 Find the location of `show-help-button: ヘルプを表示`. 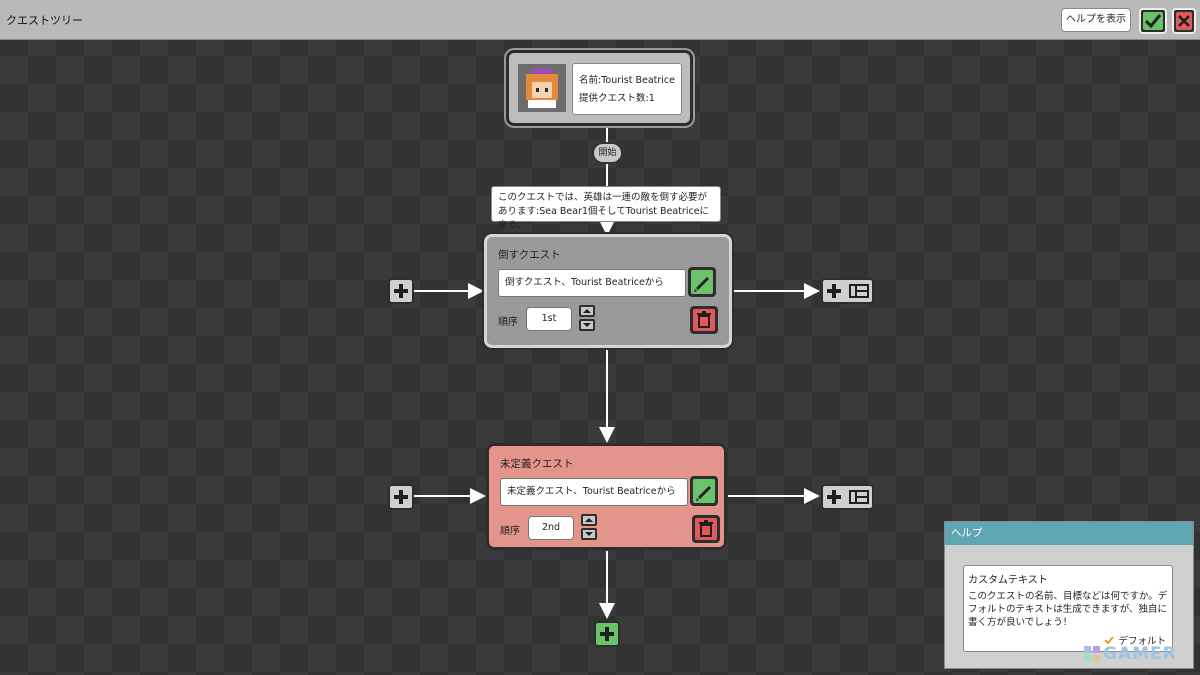

show-help-button: ヘルプを表示 is located at coordinates (1096, 20).